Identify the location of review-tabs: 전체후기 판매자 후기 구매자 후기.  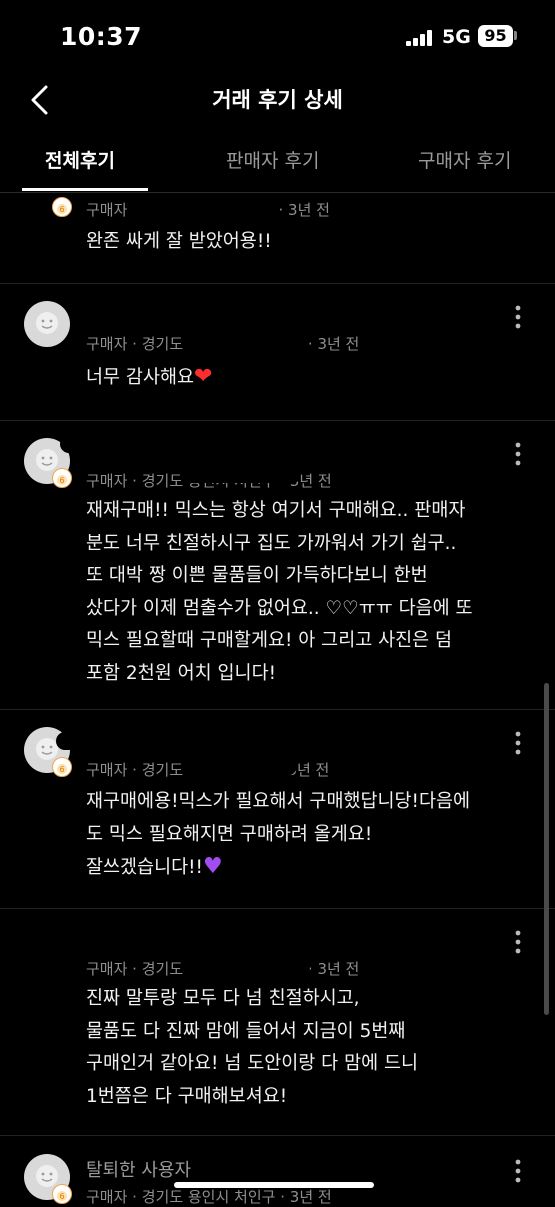
(277, 161).